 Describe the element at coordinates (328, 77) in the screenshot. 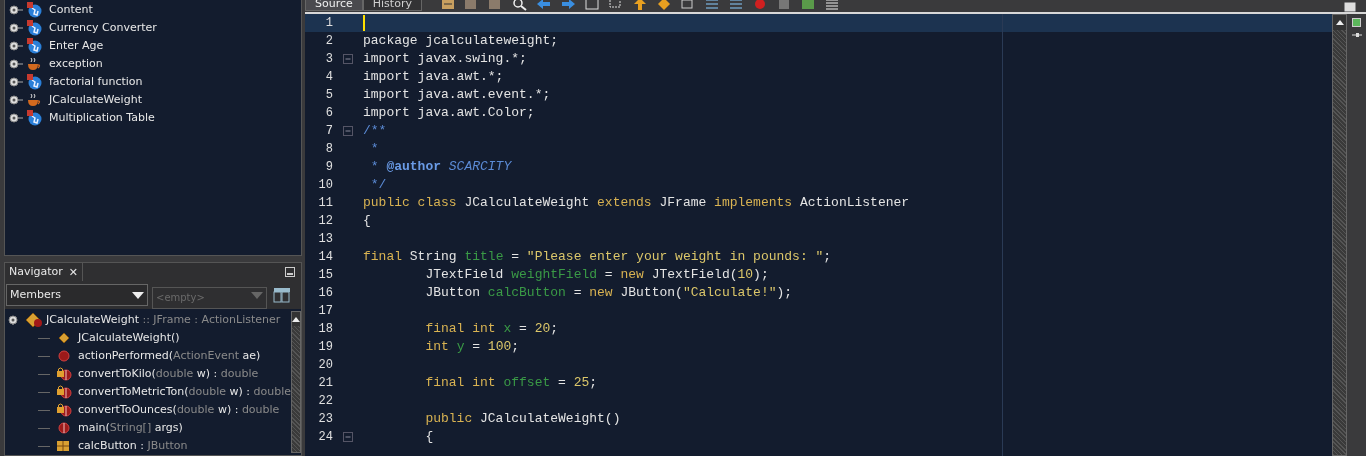

I see `line-number: 4` at that location.